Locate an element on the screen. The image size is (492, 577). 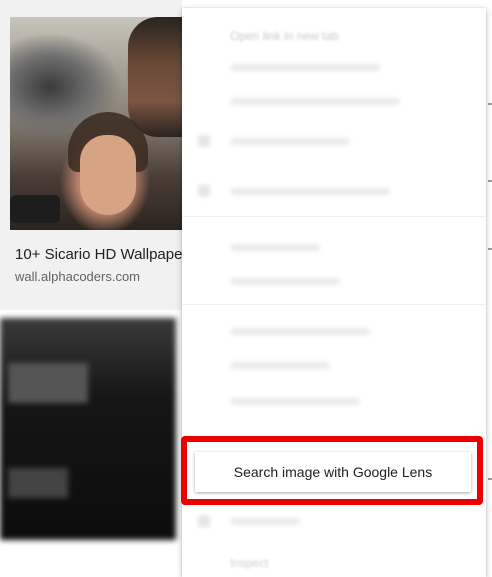
menu-item-open-new-tab: Open link in new tab is located at coordinates (334, 31).